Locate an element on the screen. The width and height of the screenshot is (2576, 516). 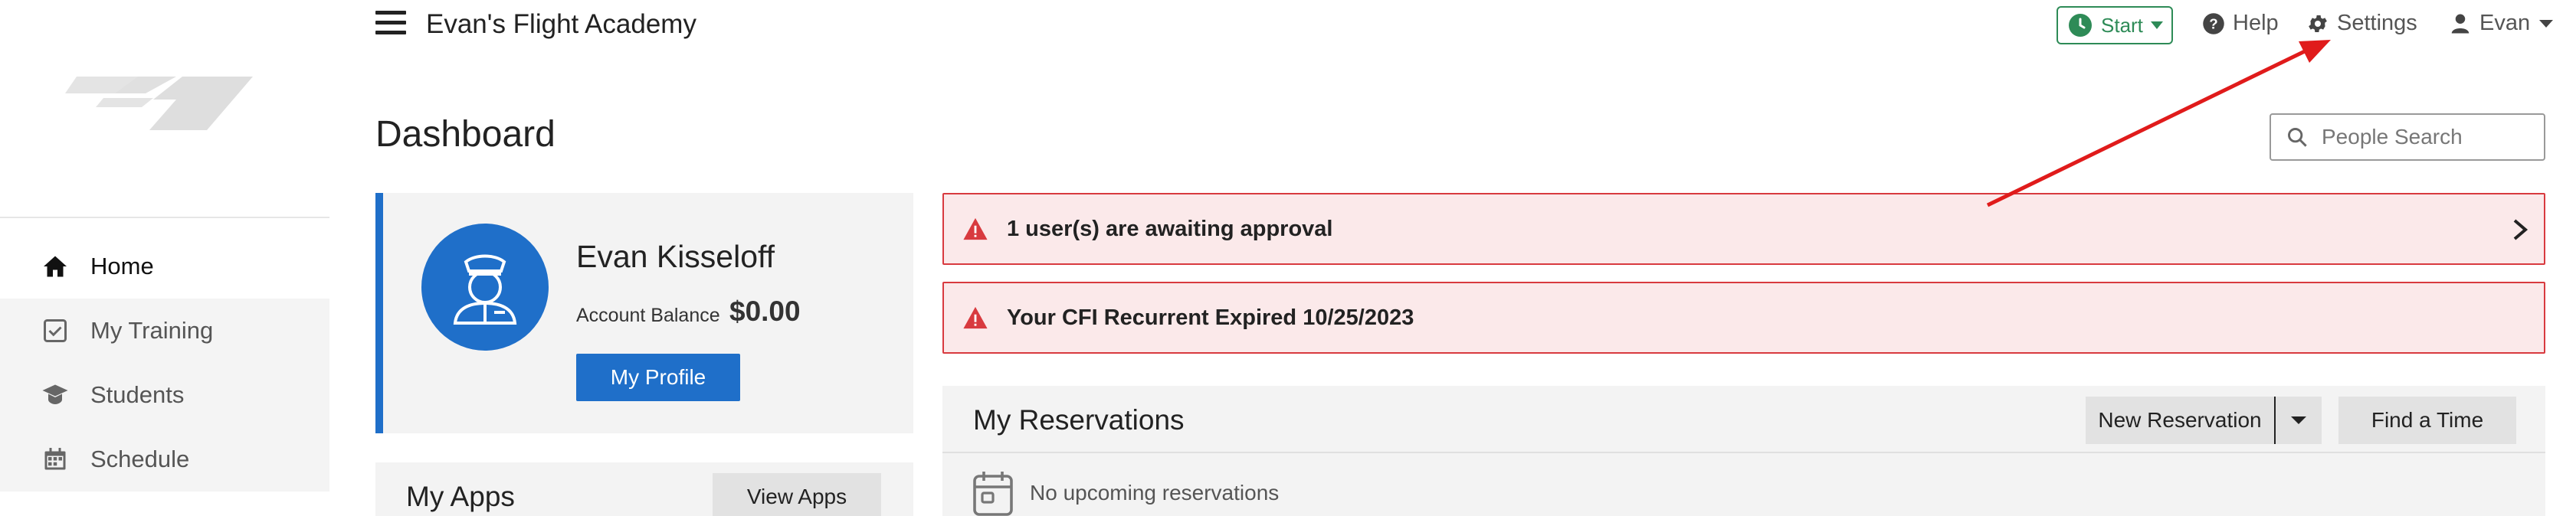
start-button: Start is located at coordinates (2115, 25).